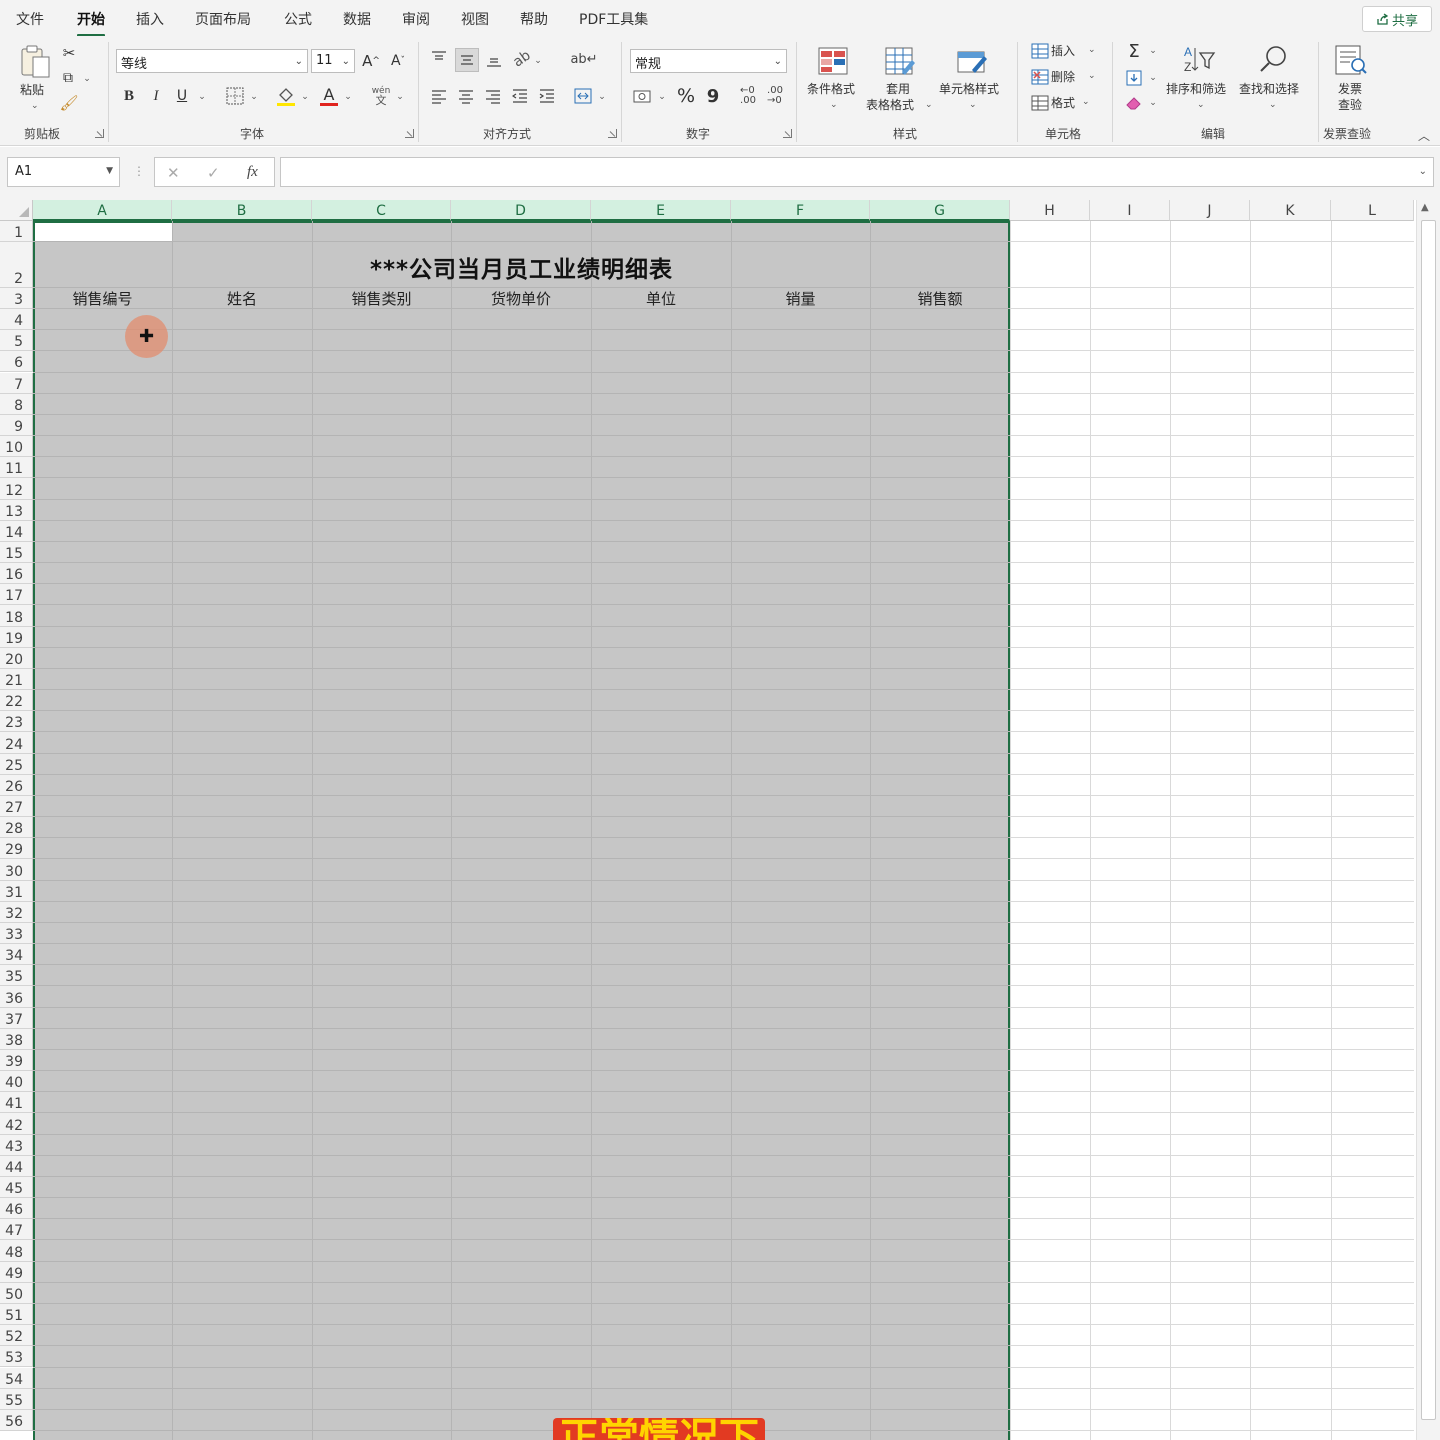 This screenshot has width=1440, height=1440. What do you see at coordinates (416, 19) in the screenshot?
I see `tab-review: 审阅` at bounding box center [416, 19].